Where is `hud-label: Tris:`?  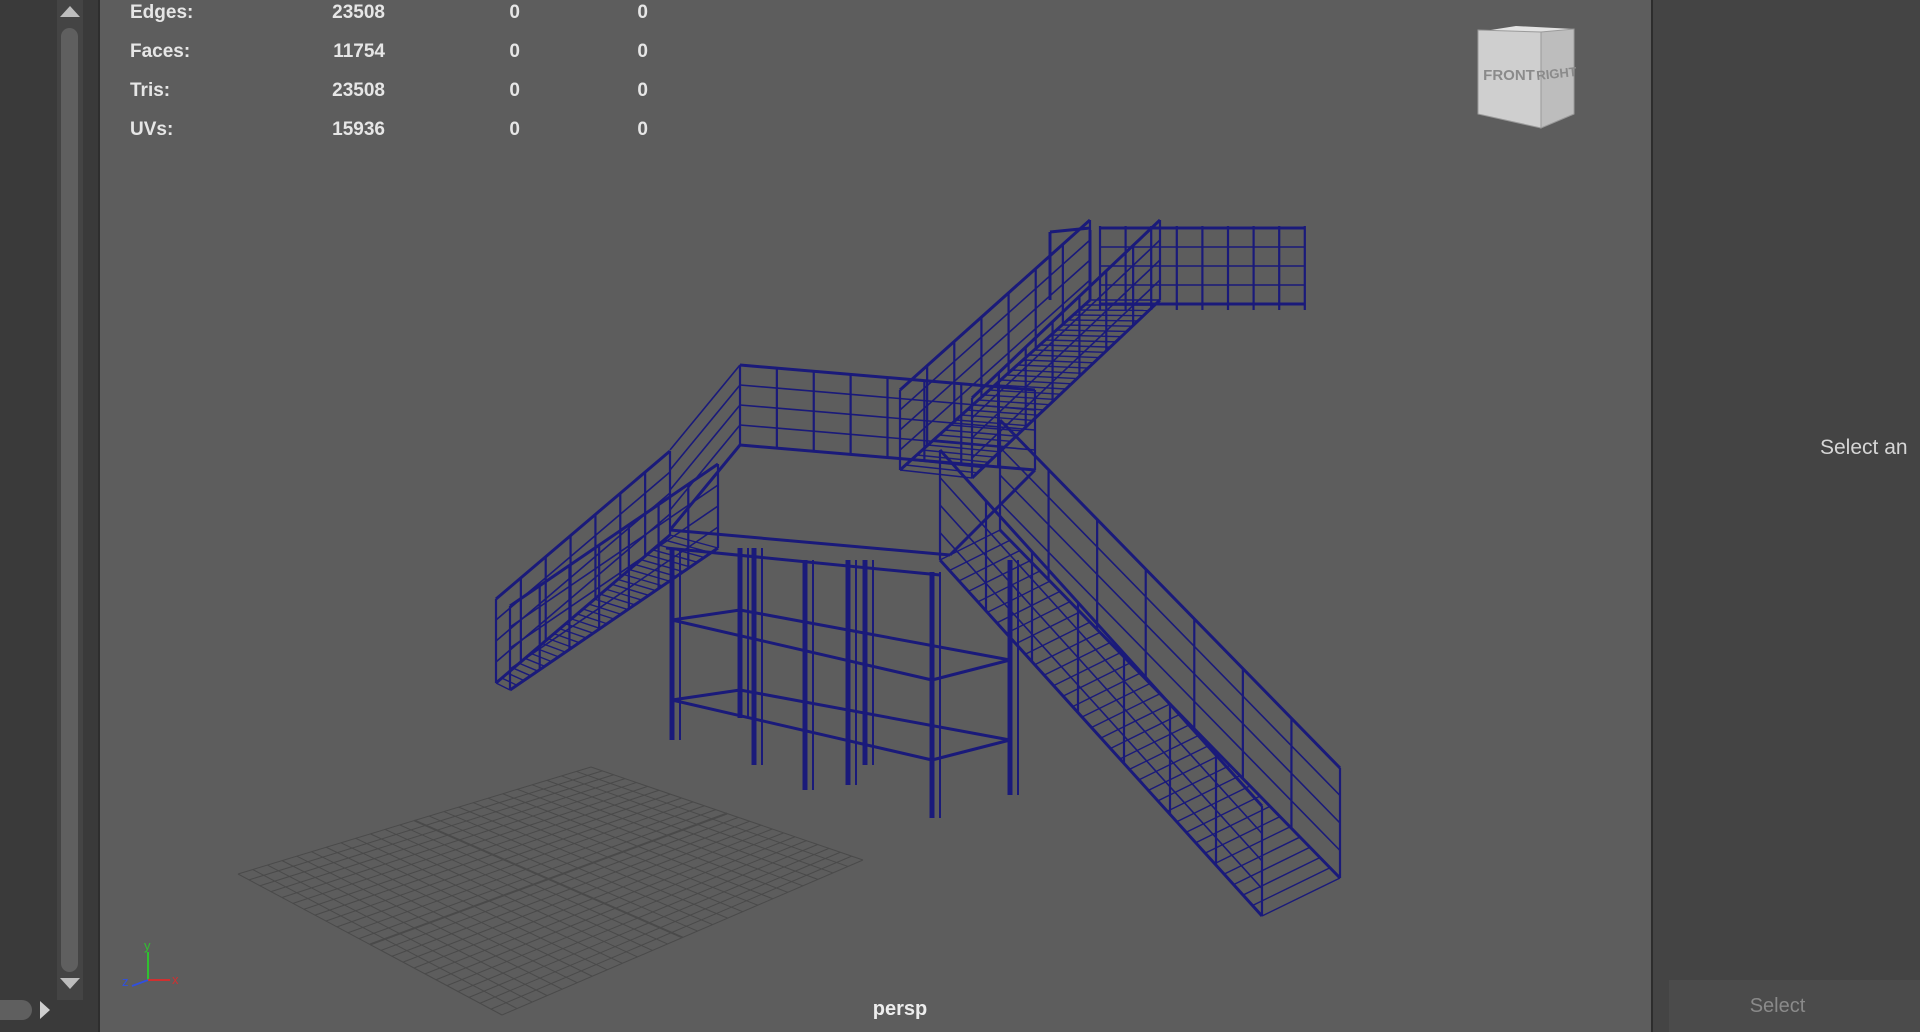
hud-label: Tris: is located at coordinates (150, 90).